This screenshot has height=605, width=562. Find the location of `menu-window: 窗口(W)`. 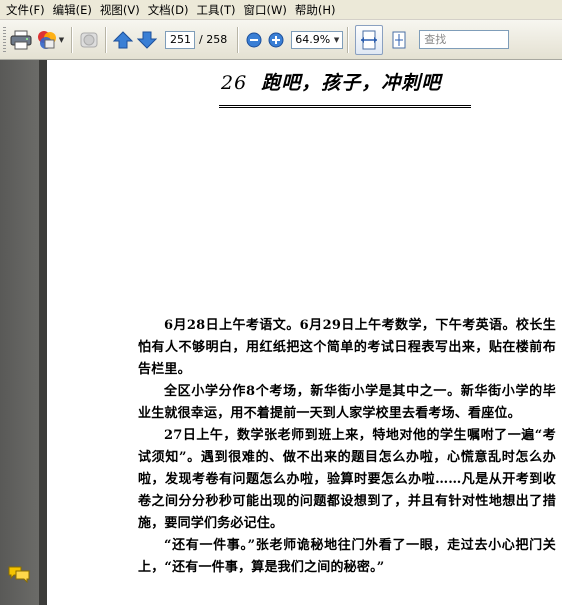

menu-window: 窗口(W) is located at coordinates (265, 10).